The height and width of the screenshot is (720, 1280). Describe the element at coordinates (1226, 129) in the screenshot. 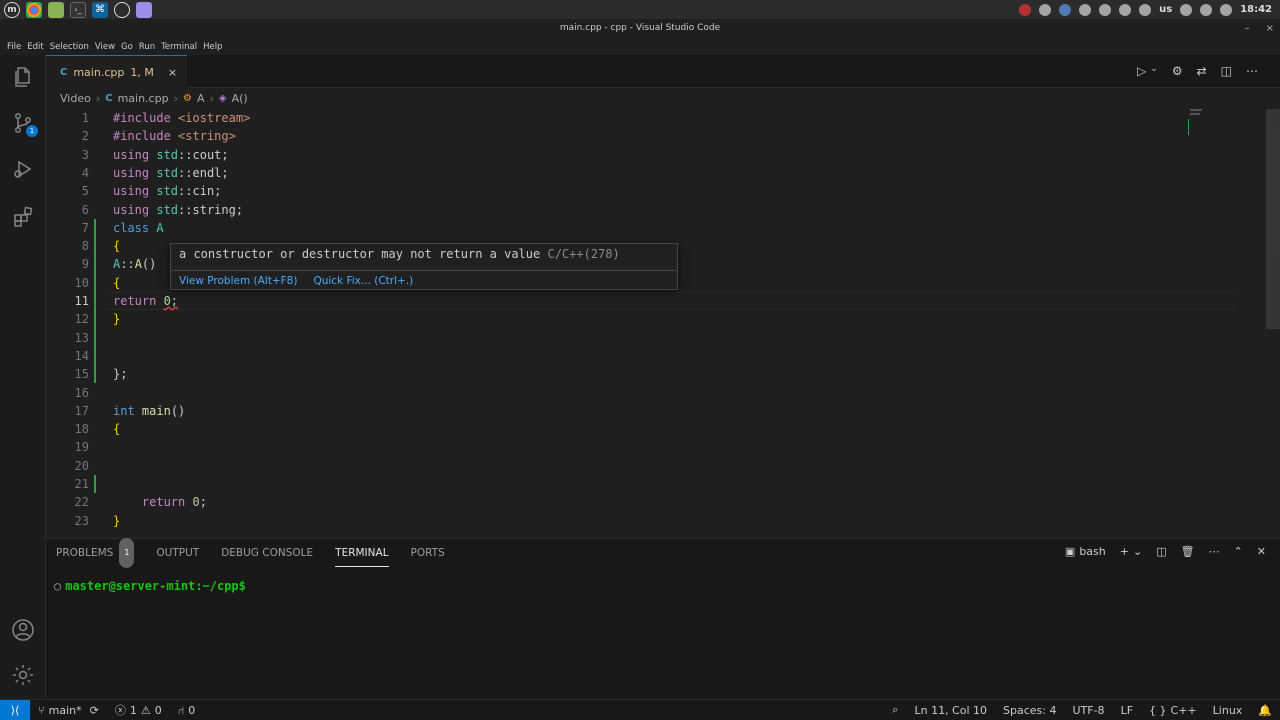

I see `minimap` at that location.